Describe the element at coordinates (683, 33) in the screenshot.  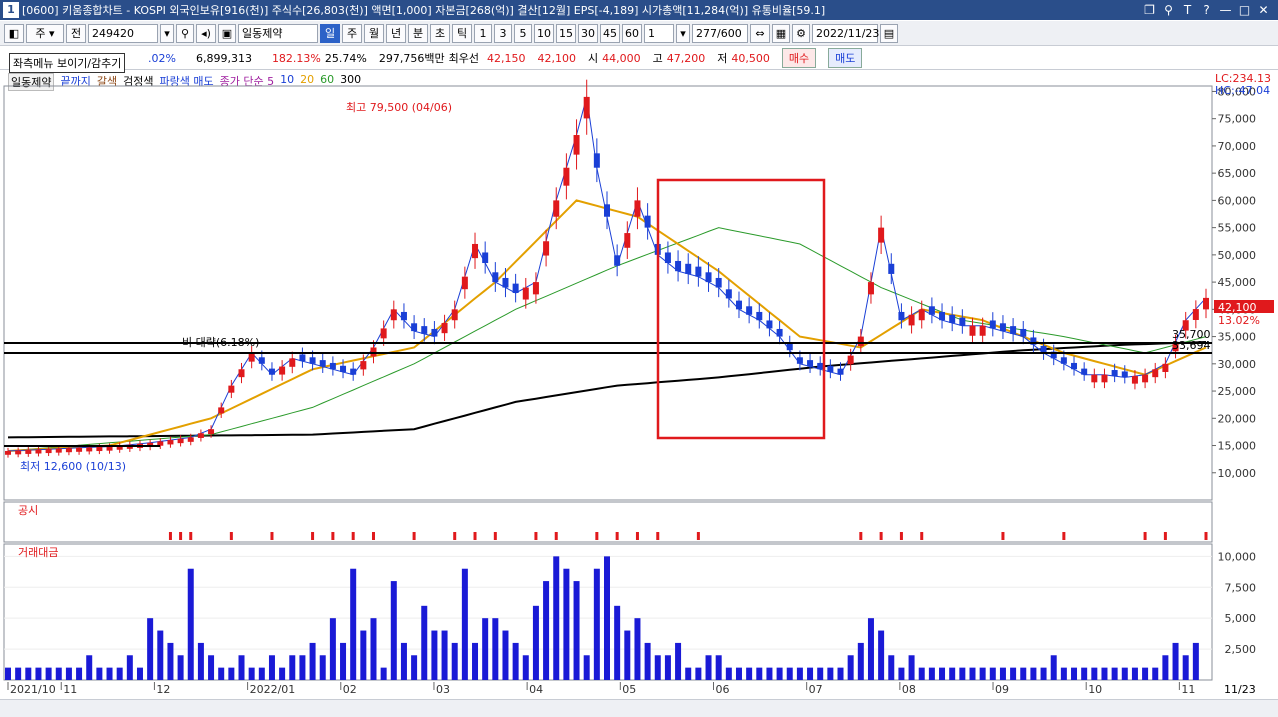
I see `count-dropdown-icon: ▾` at that location.